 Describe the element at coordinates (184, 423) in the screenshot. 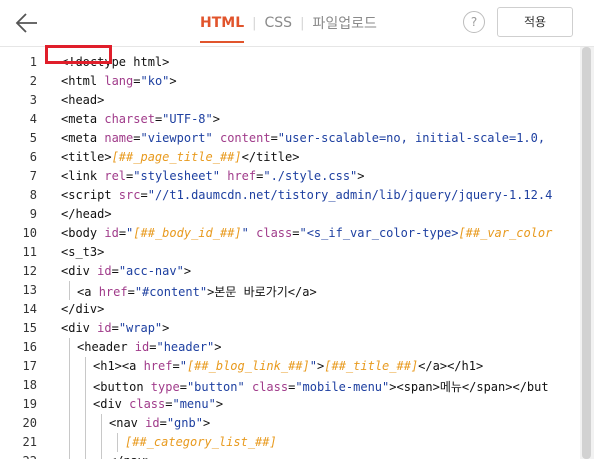

I see `code-token: "gnb"` at that location.